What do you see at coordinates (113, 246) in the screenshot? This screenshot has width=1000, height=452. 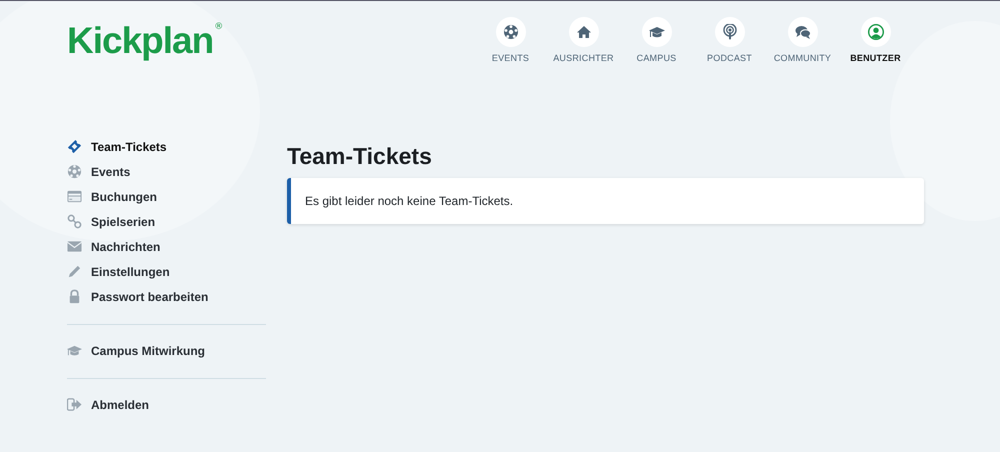 I see `sidebar-item: Nachrichten` at bounding box center [113, 246].